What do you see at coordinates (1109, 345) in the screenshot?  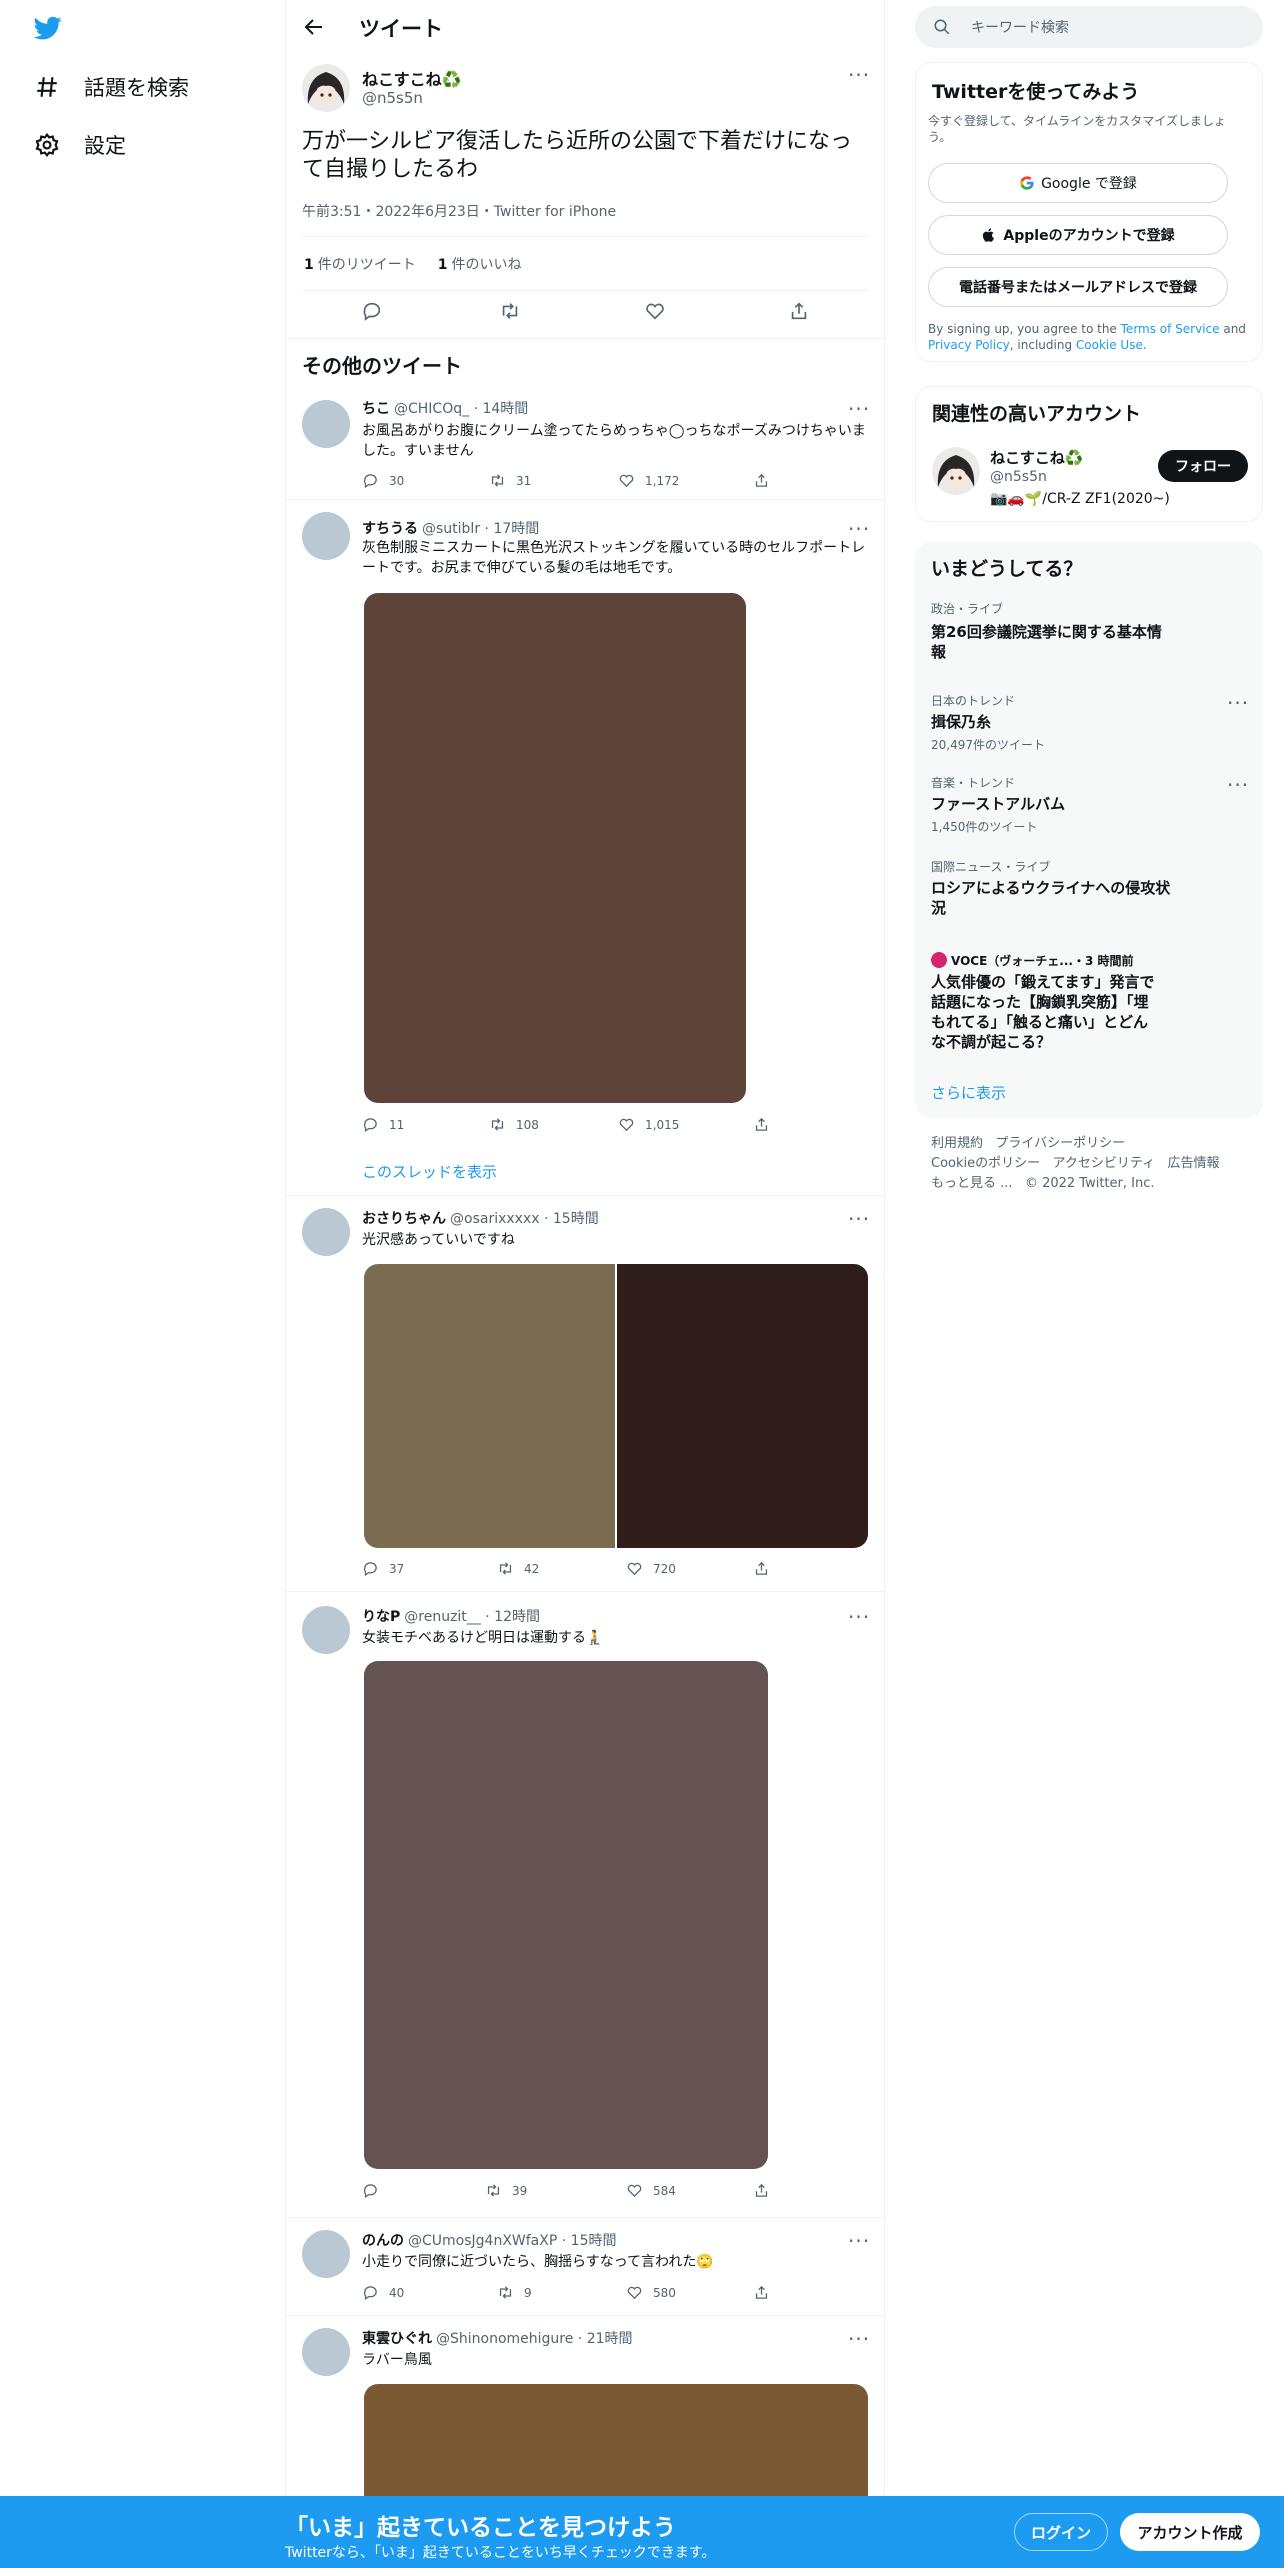 I see `cookie-link: Cookie Use` at bounding box center [1109, 345].